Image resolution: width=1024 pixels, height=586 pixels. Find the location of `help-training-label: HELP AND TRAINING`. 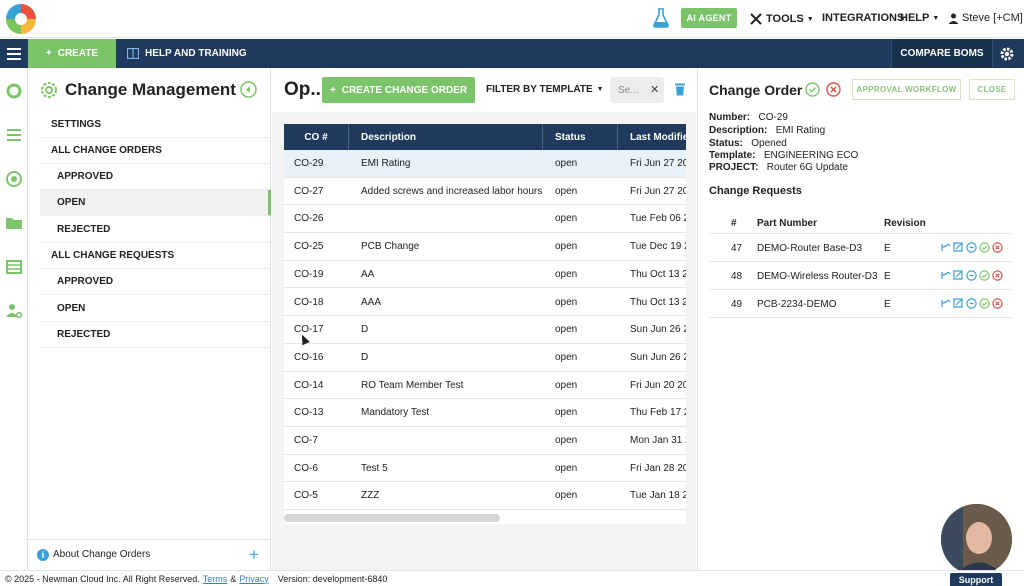

help-training-label: HELP AND TRAINING is located at coordinates (196, 53).